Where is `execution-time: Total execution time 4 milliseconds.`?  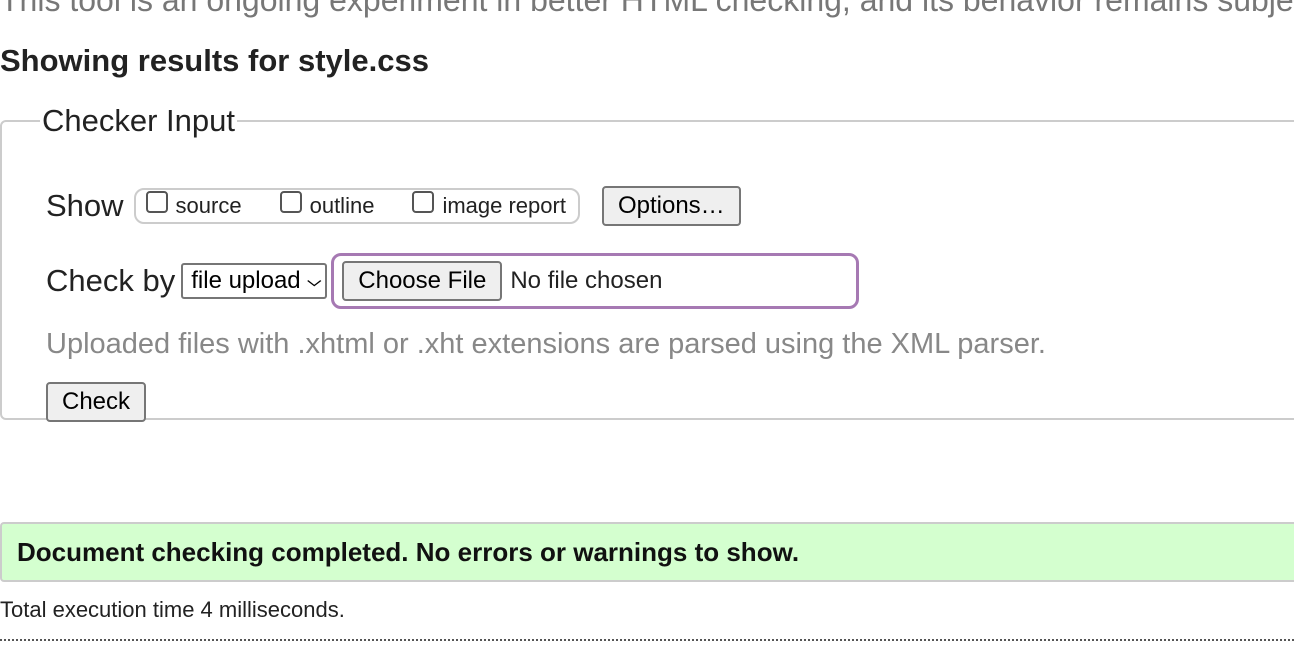
execution-time: Total execution time 4 milliseconds. is located at coordinates (172, 609).